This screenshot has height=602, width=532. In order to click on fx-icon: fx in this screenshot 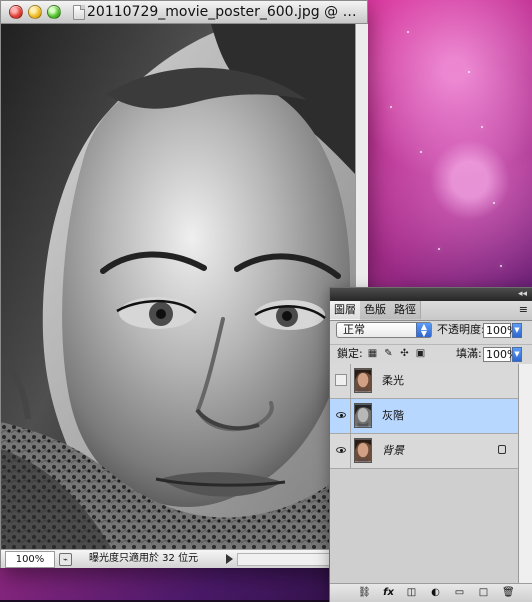, I will do `click(388, 592)`.